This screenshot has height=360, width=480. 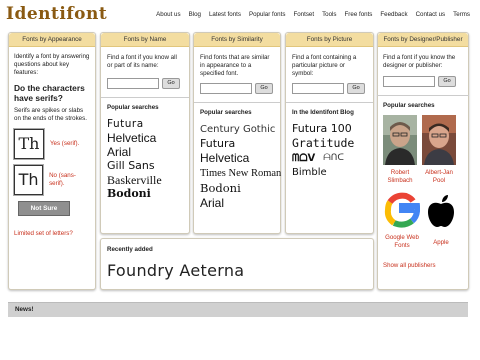 What do you see at coordinates (226, 112) in the screenshot?
I see `similarity-popular-title: Popular searches` at bounding box center [226, 112].